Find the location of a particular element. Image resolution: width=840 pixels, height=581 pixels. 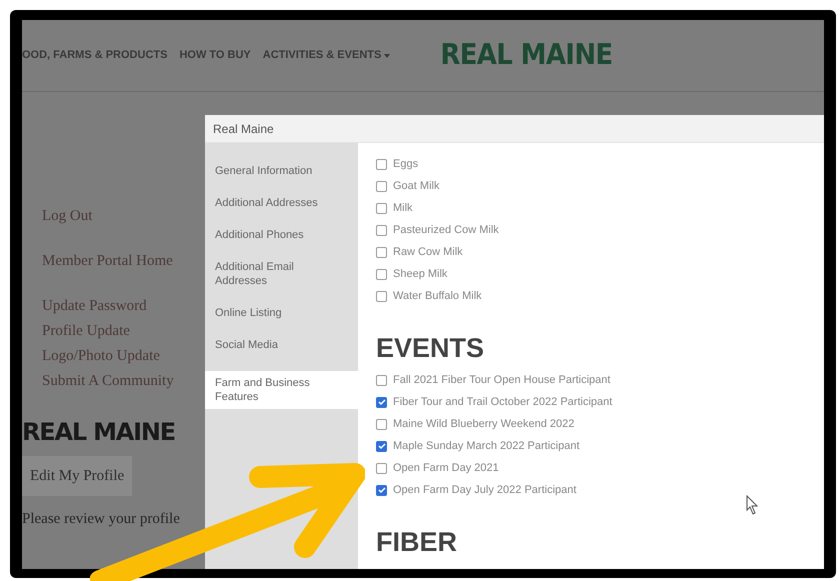

sidebar-link: Update Password is located at coordinates (94, 306).